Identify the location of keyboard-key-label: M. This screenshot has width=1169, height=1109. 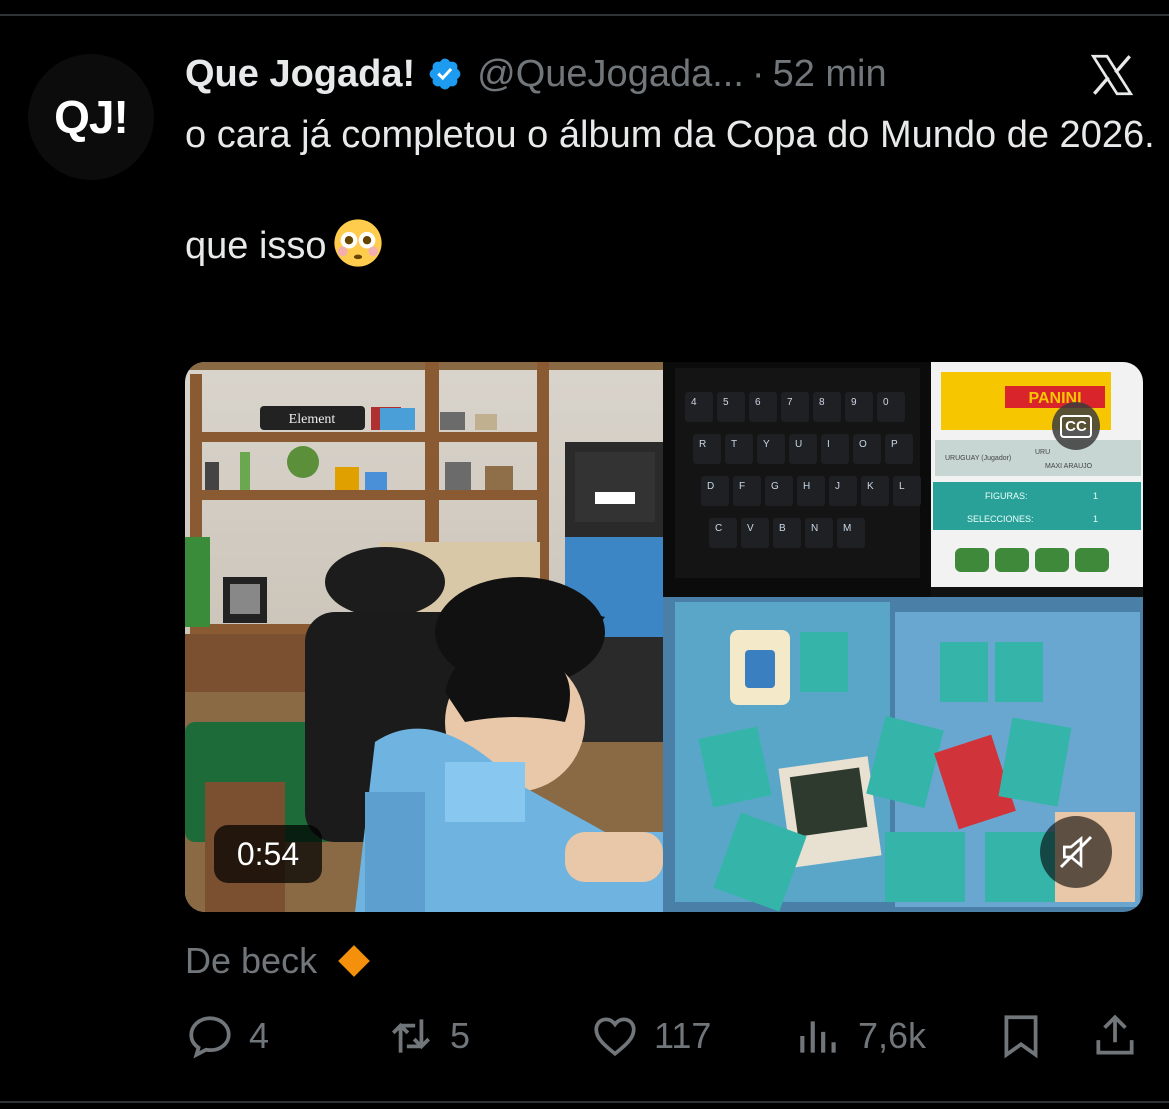
(847, 528).